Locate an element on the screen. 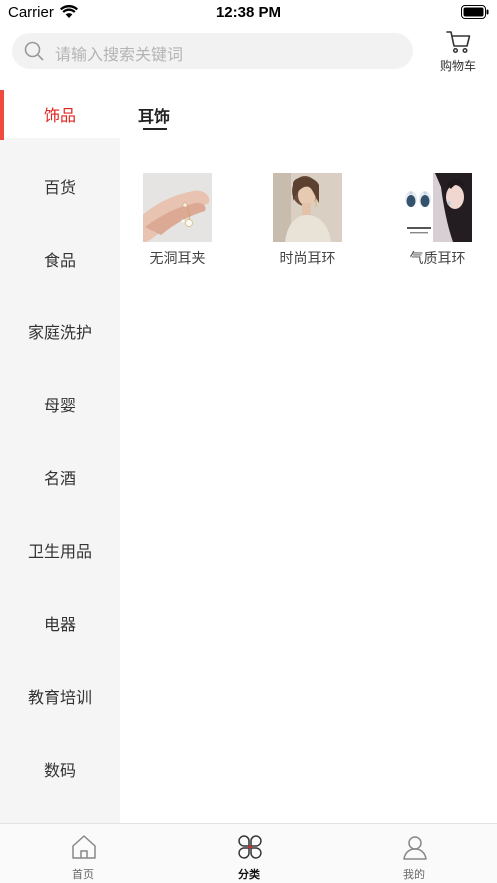 This screenshot has width=497, height=883. sidebar-item-label: 数码 is located at coordinates (59, 770).